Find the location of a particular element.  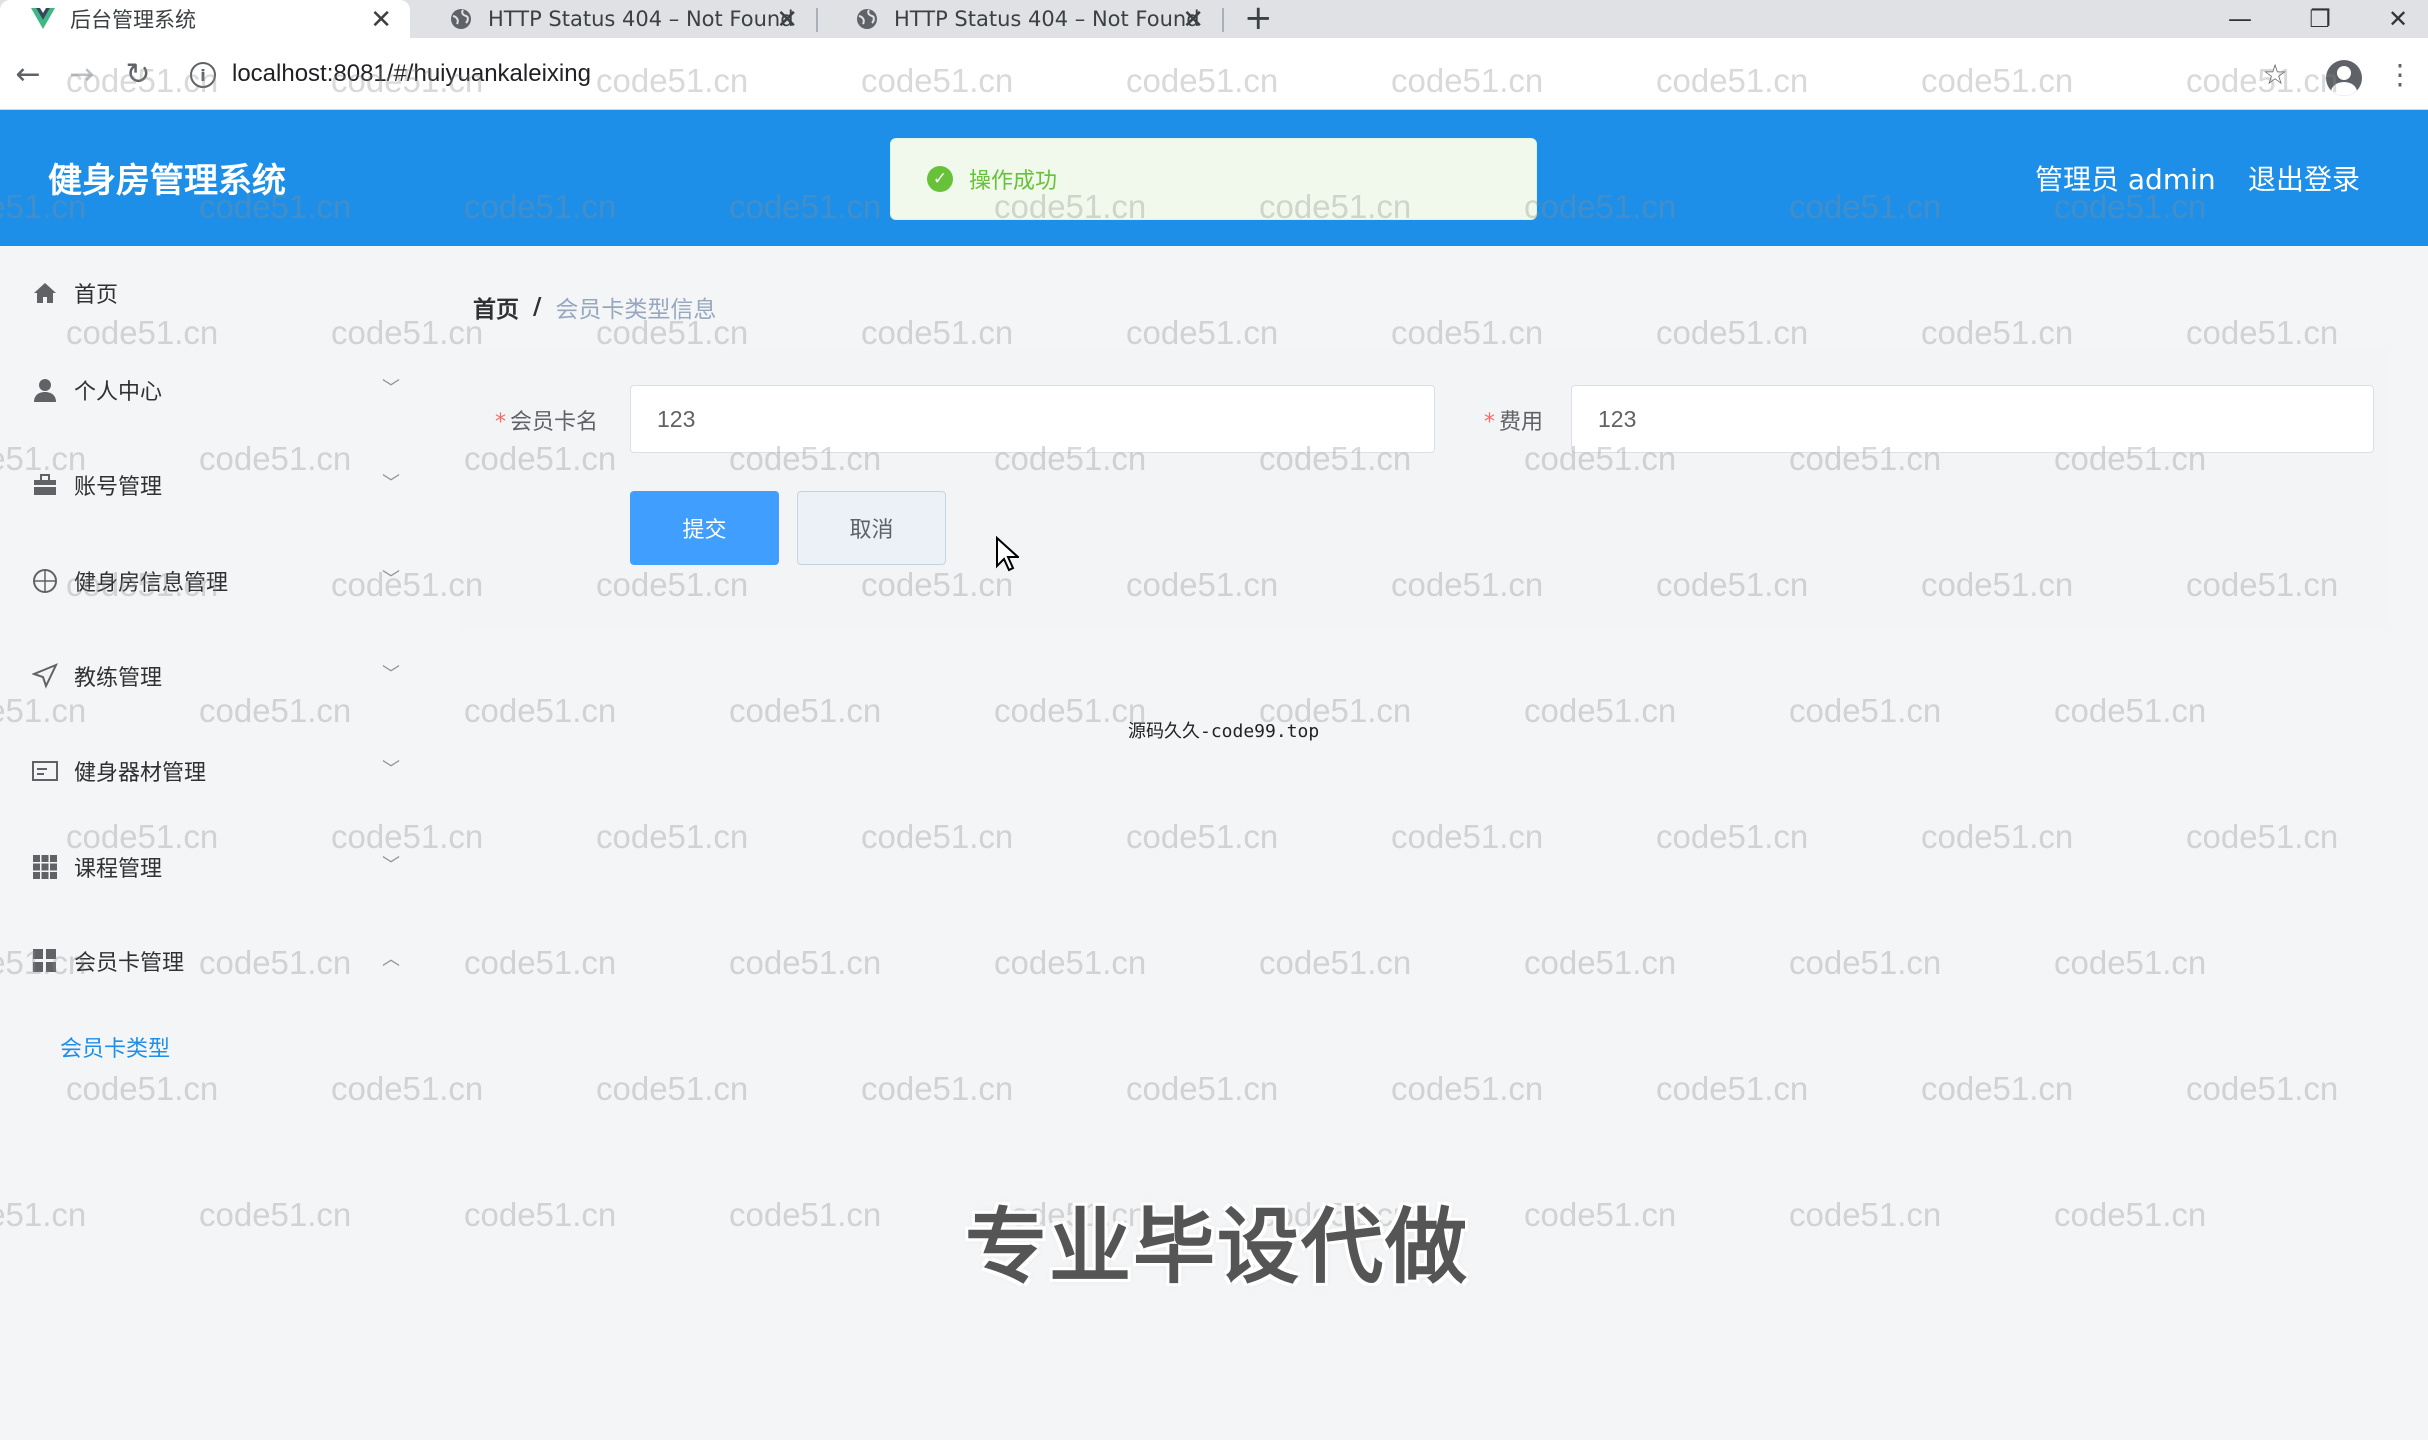

sidebar-item-account: 账号管理 ﹀ is located at coordinates (215, 485).